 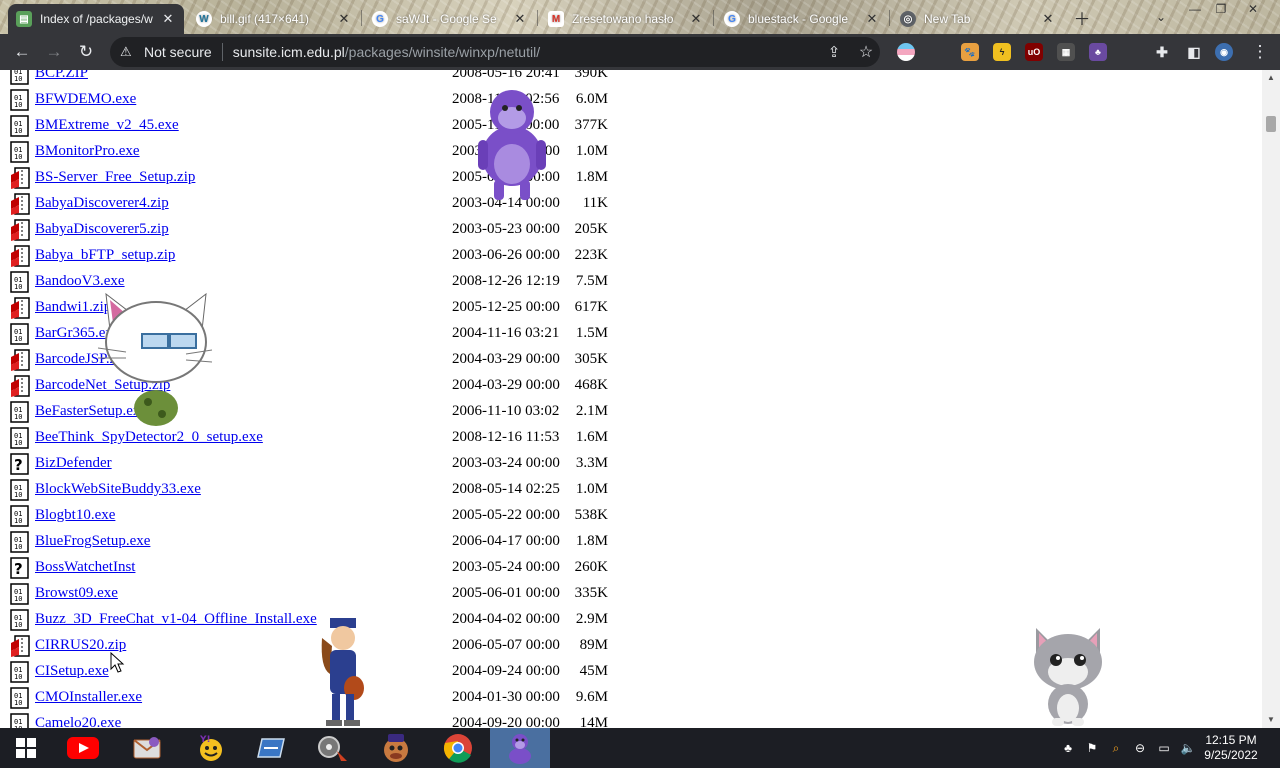 What do you see at coordinates (80, 281) in the screenshot?
I see `file-link: BandooV3.exe` at bounding box center [80, 281].